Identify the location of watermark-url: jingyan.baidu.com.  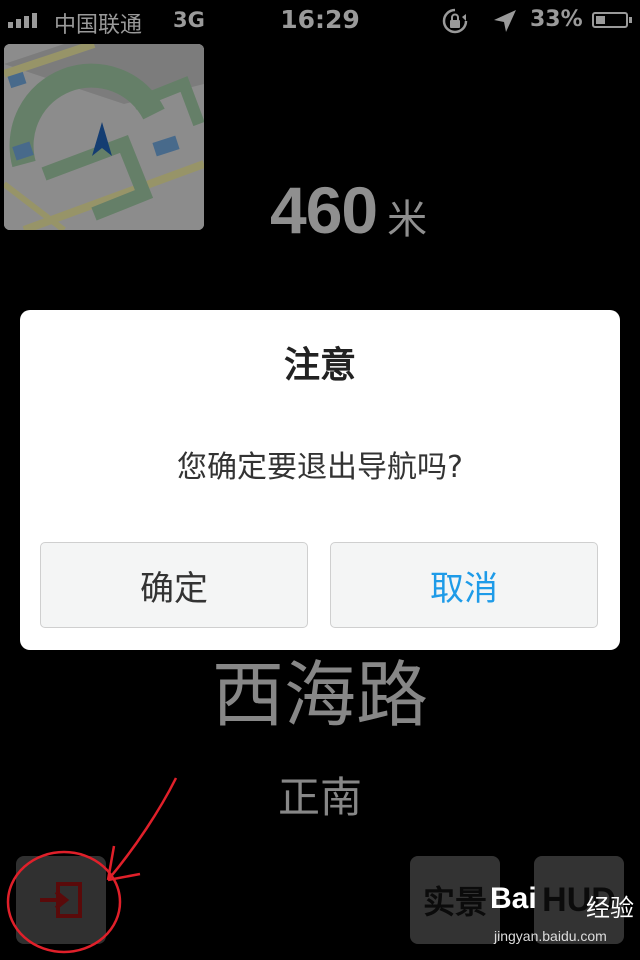
(550, 936).